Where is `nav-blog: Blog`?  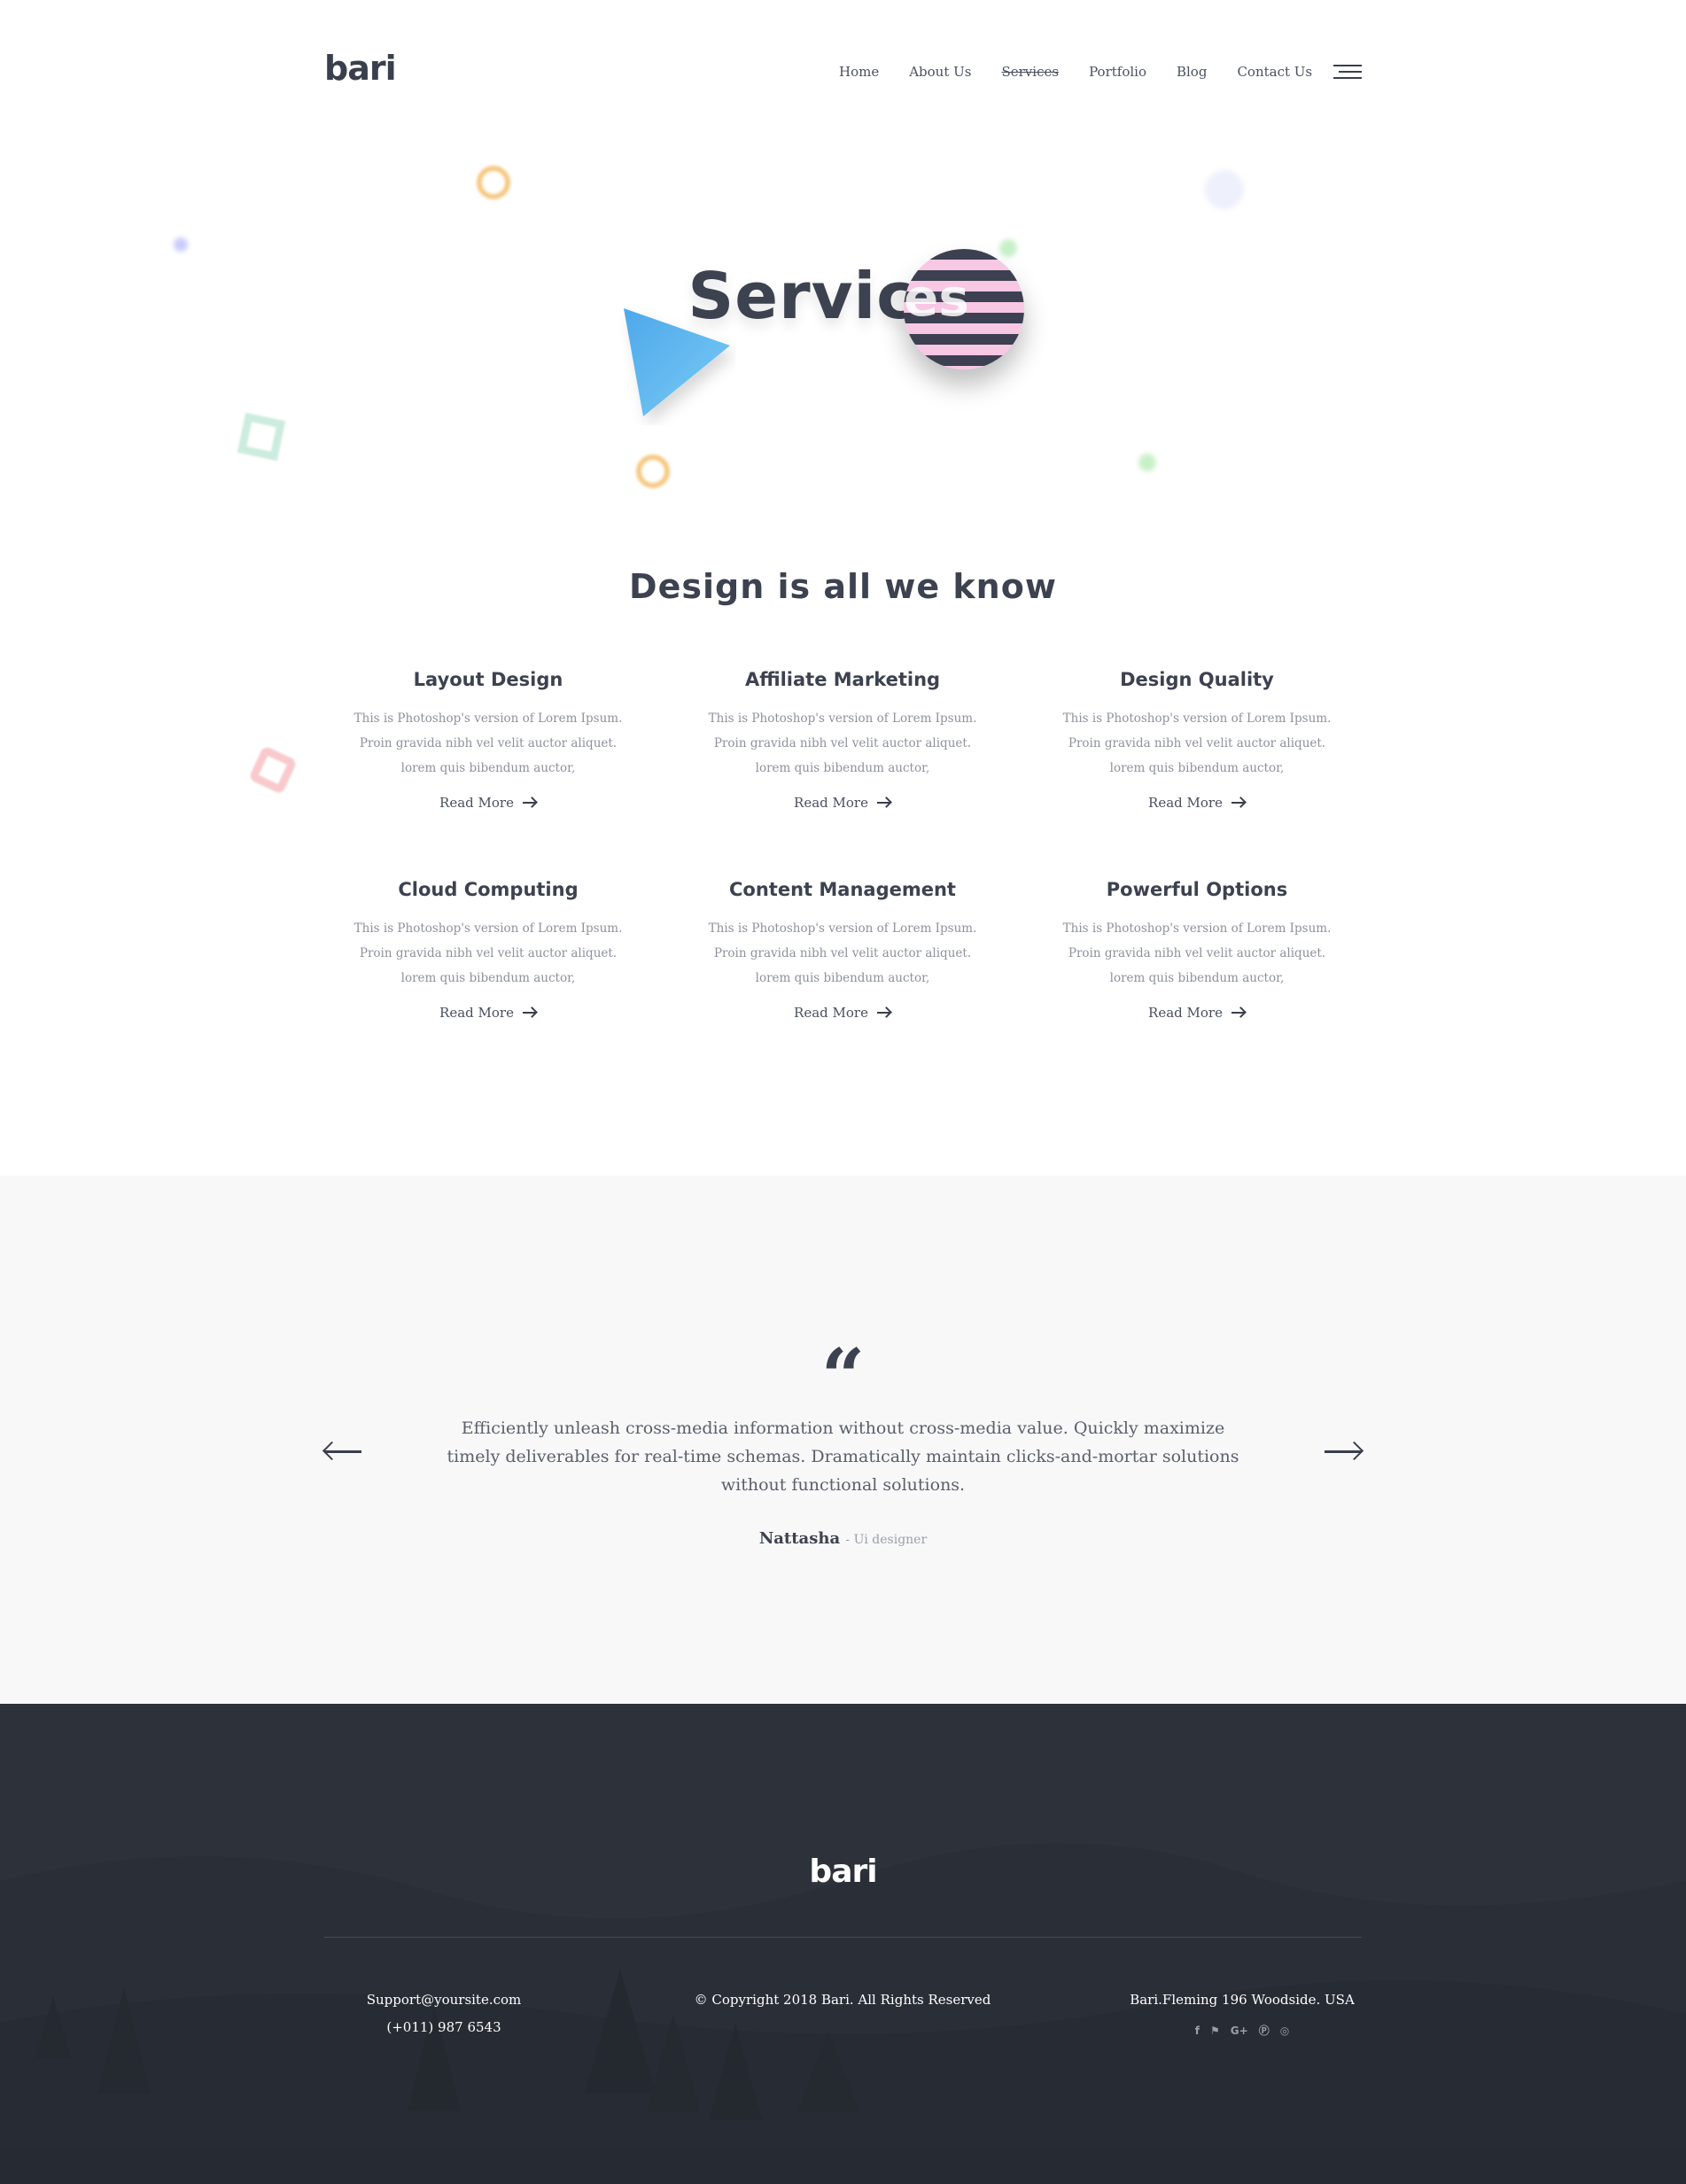
nav-blog: Blog is located at coordinates (1192, 72).